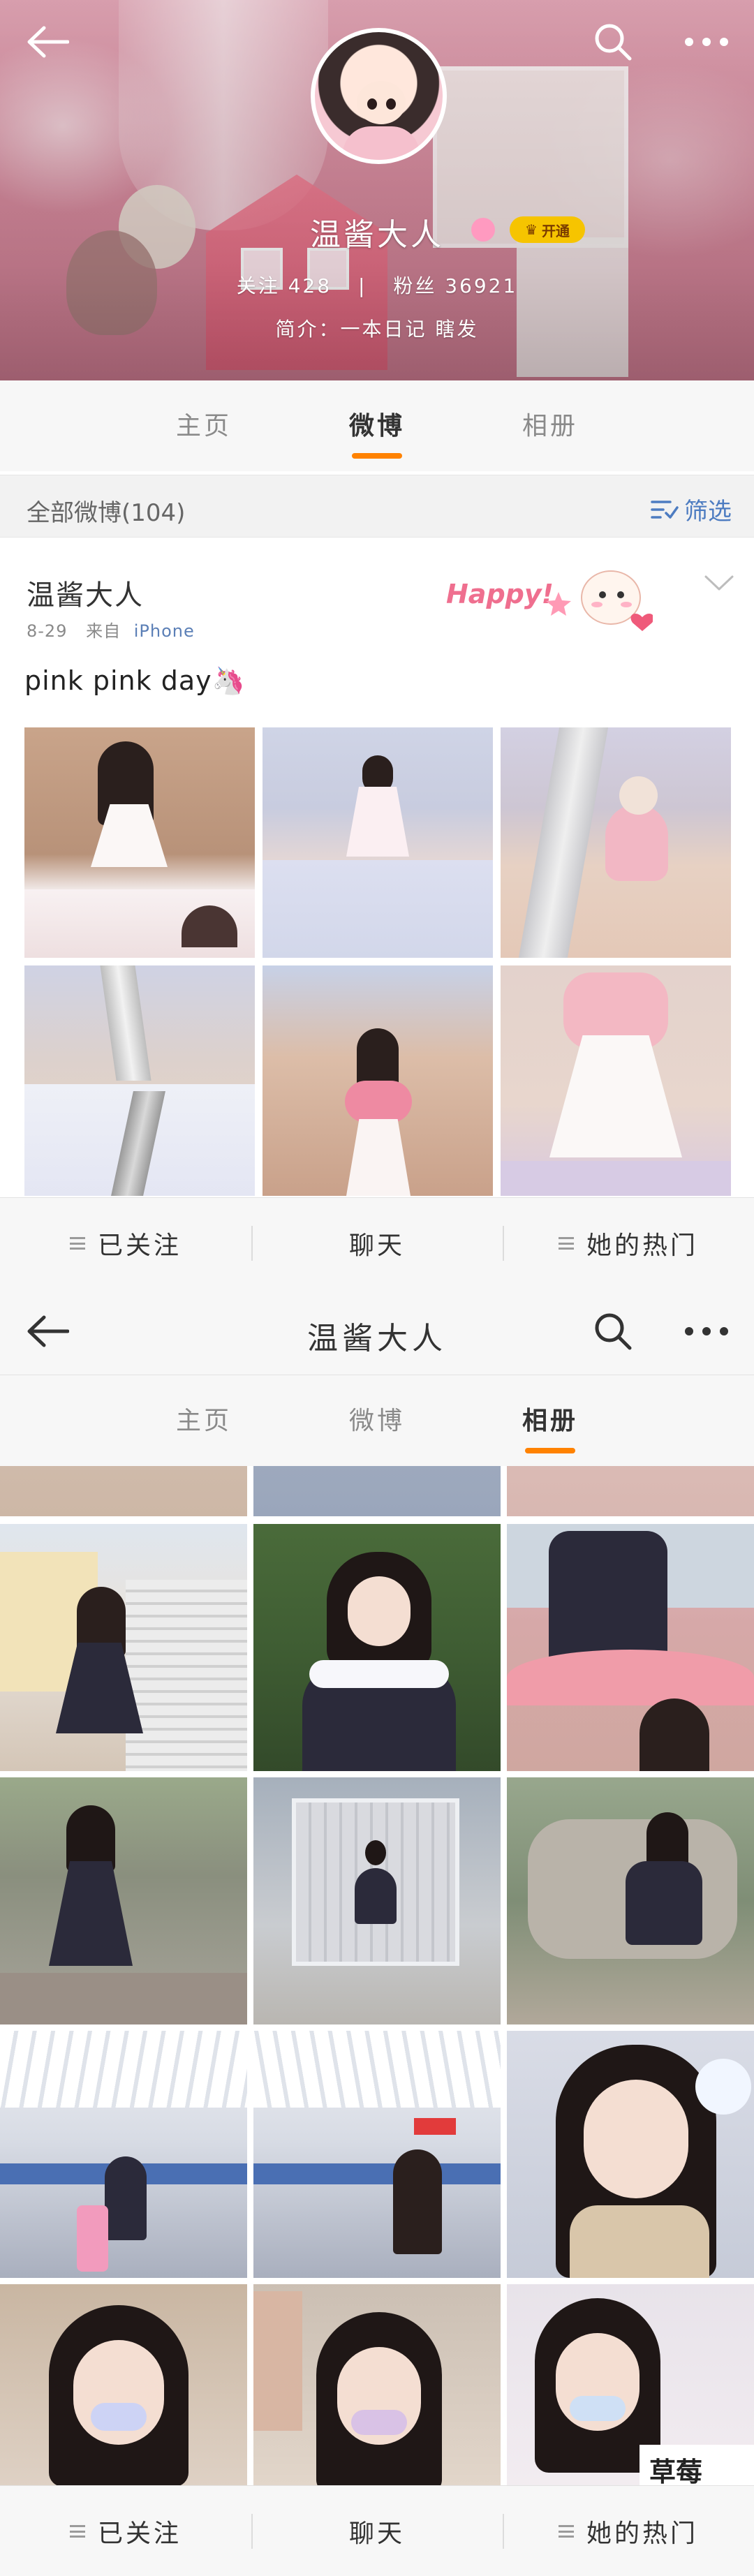 The width and height of the screenshot is (754, 2576). I want to click on following-count: 428, so click(310, 285).